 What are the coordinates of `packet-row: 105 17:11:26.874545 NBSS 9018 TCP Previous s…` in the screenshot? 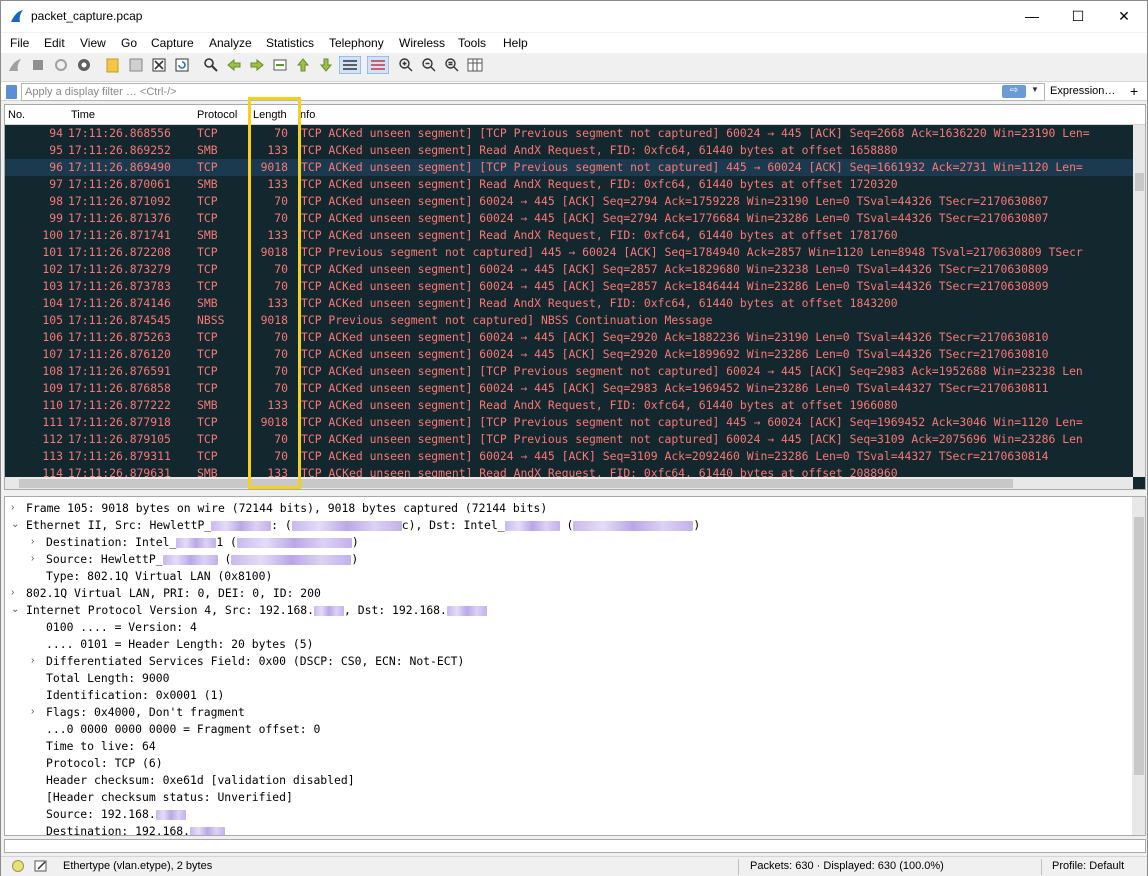 It's located at (569, 320).